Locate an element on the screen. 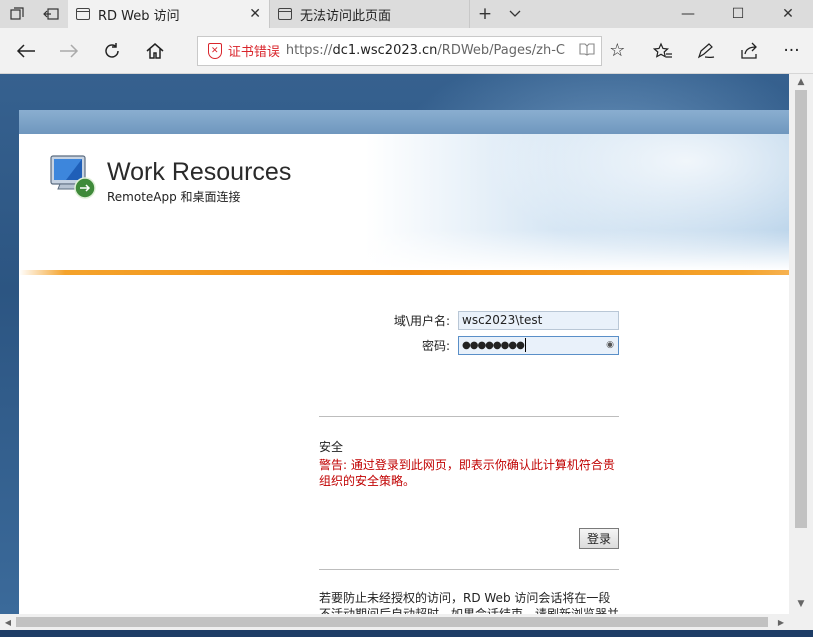 The width and height of the screenshot is (813, 637). vertical-scrollbar: ▲ ▼ is located at coordinates (801, 344).